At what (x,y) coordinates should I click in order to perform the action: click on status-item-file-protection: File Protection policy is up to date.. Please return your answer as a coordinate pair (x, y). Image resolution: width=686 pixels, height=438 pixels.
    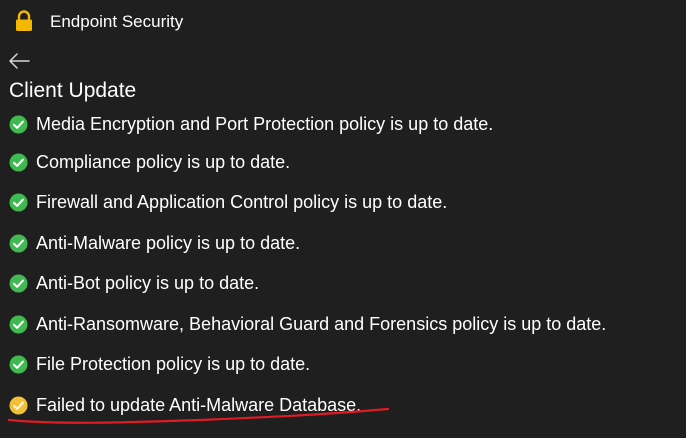
    Looking at the image, I should click on (159, 364).